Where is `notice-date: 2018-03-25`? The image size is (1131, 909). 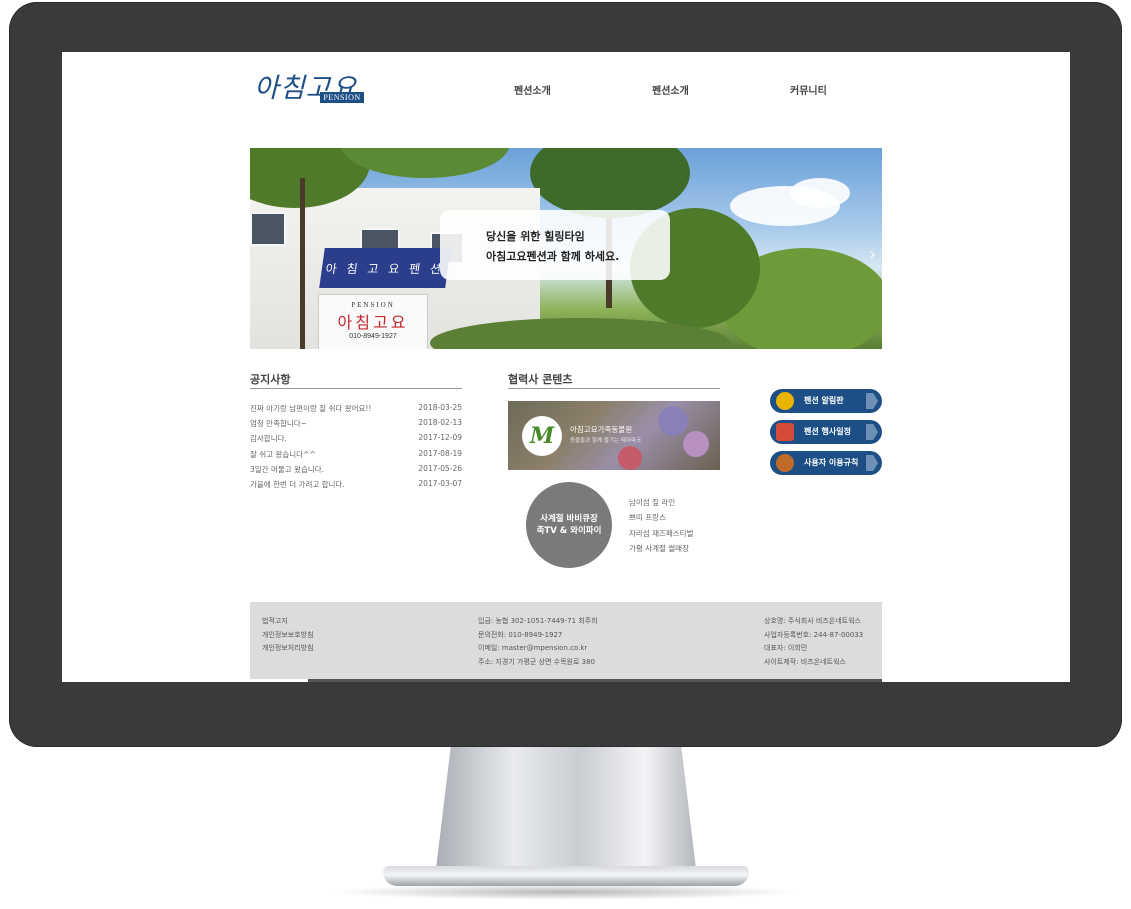
notice-date: 2018-03-25 is located at coordinates (440, 407).